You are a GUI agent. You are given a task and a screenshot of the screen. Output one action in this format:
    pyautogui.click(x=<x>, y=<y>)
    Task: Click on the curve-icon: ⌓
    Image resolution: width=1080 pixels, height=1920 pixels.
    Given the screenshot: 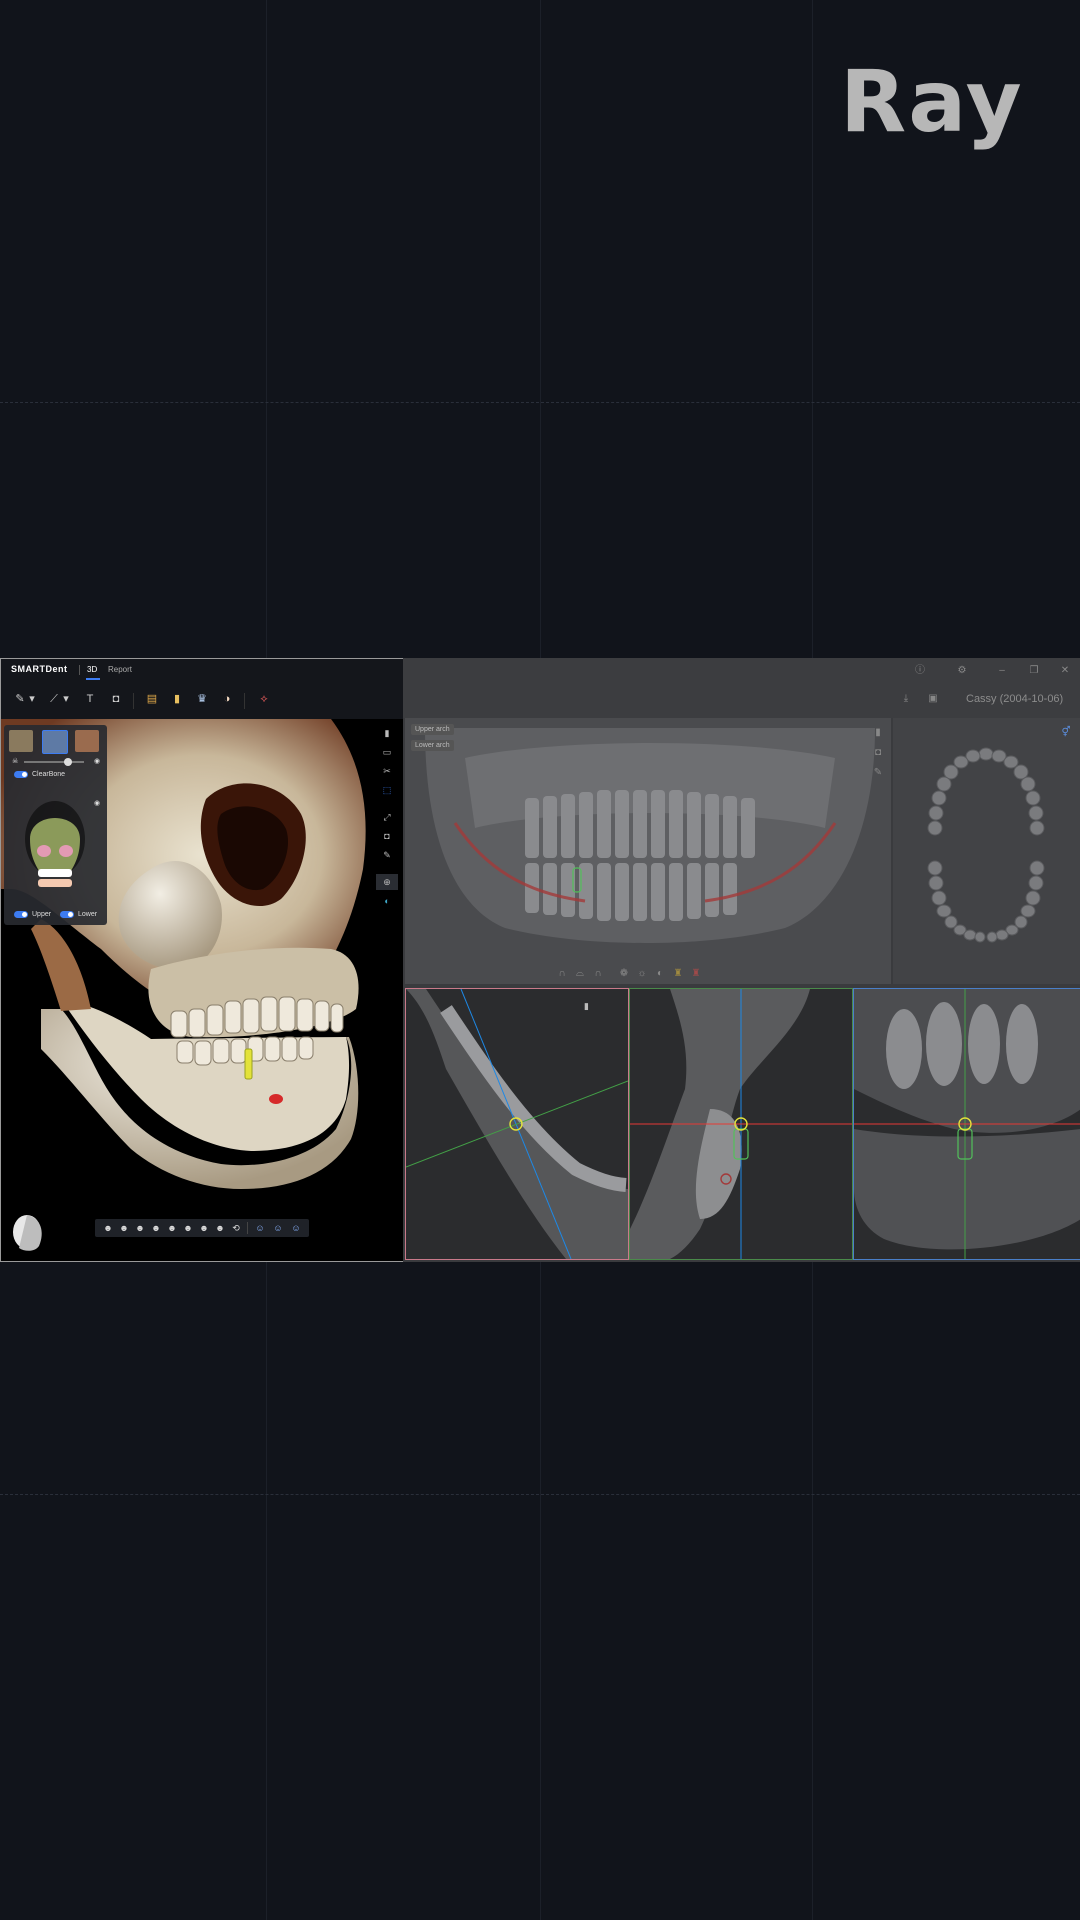 What is the action you would take?
    pyautogui.click(x=580, y=974)
    